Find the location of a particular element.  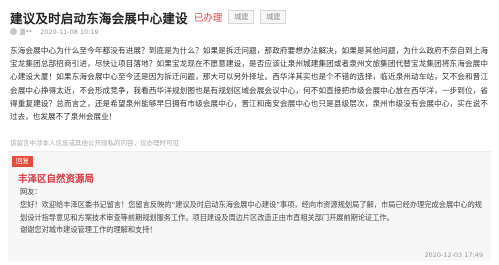

post-header: 建议及时启动东海会展中心建设 已办理 城建 城建 is located at coordinates (250, 17).